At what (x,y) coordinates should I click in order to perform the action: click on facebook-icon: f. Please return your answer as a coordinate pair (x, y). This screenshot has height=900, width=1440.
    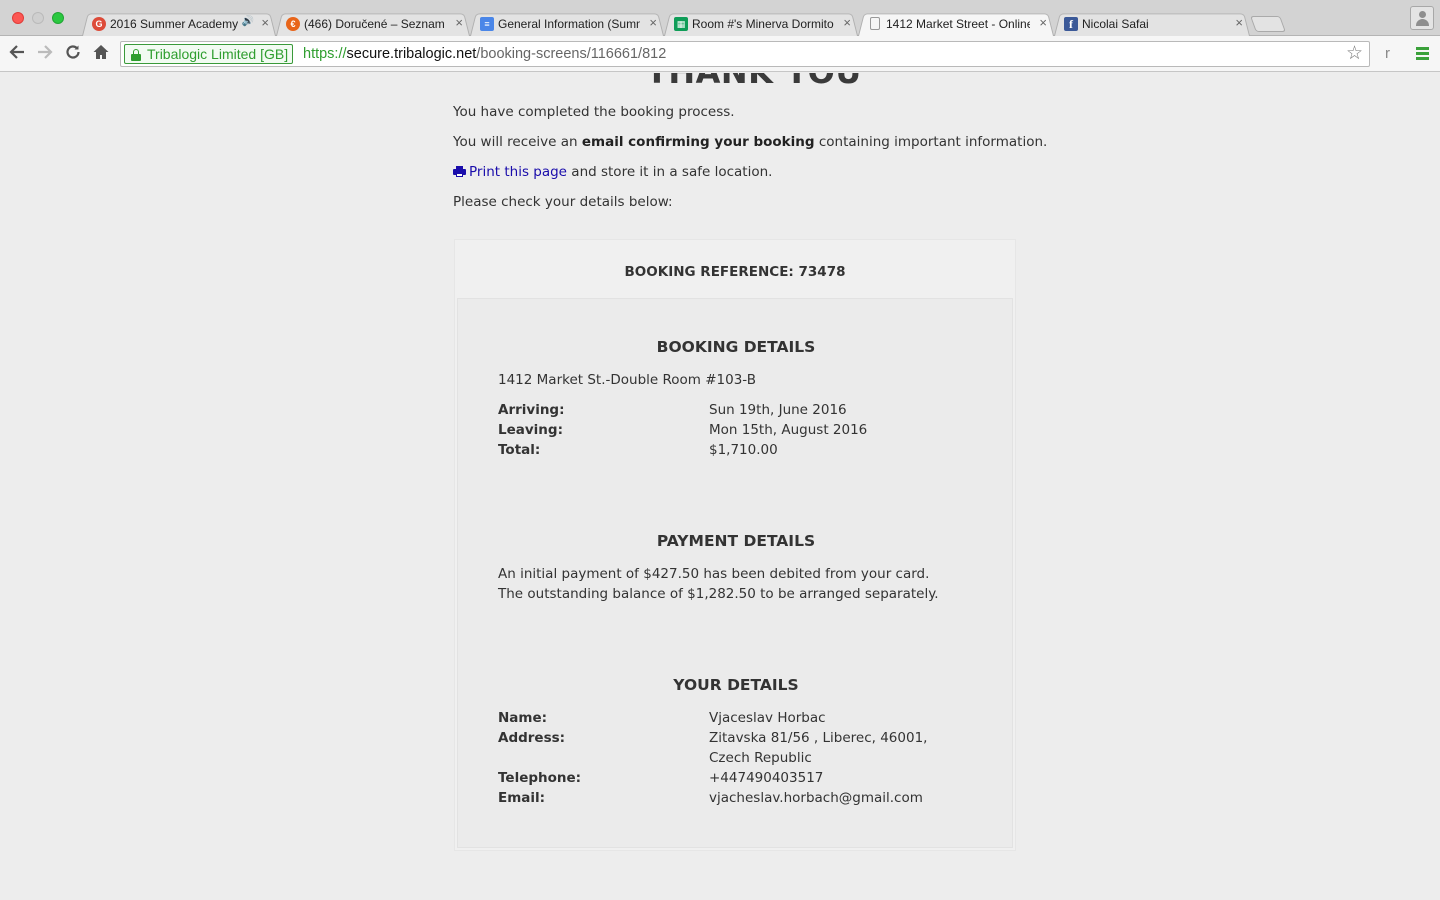
    Looking at the image, I should click on (1071, 24).